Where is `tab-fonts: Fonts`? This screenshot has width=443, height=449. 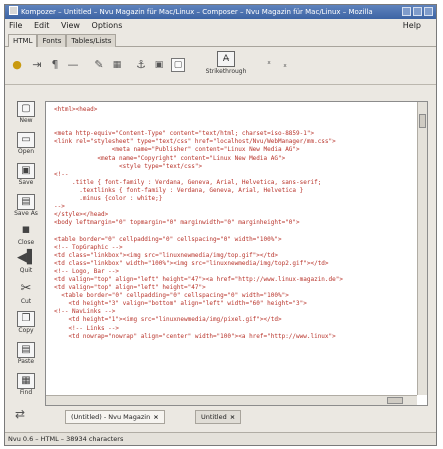 tab-fonts: Fonts is located at coordinates (52, 40).